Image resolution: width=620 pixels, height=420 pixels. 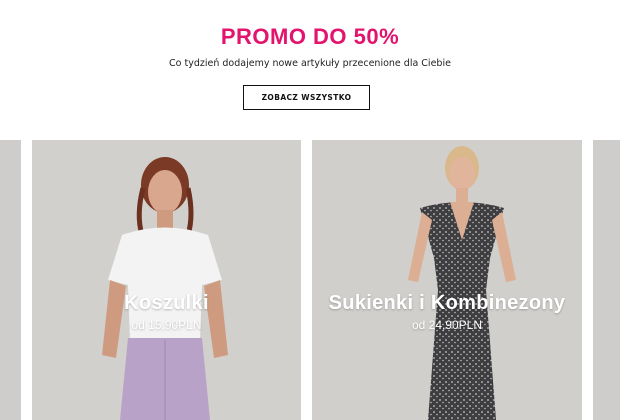 What do you see at coordinates (306, 97) in the screenshot?
I see `see-all-button: ZOBACZ WSZYSTKO` at bounding box center [306, 97].